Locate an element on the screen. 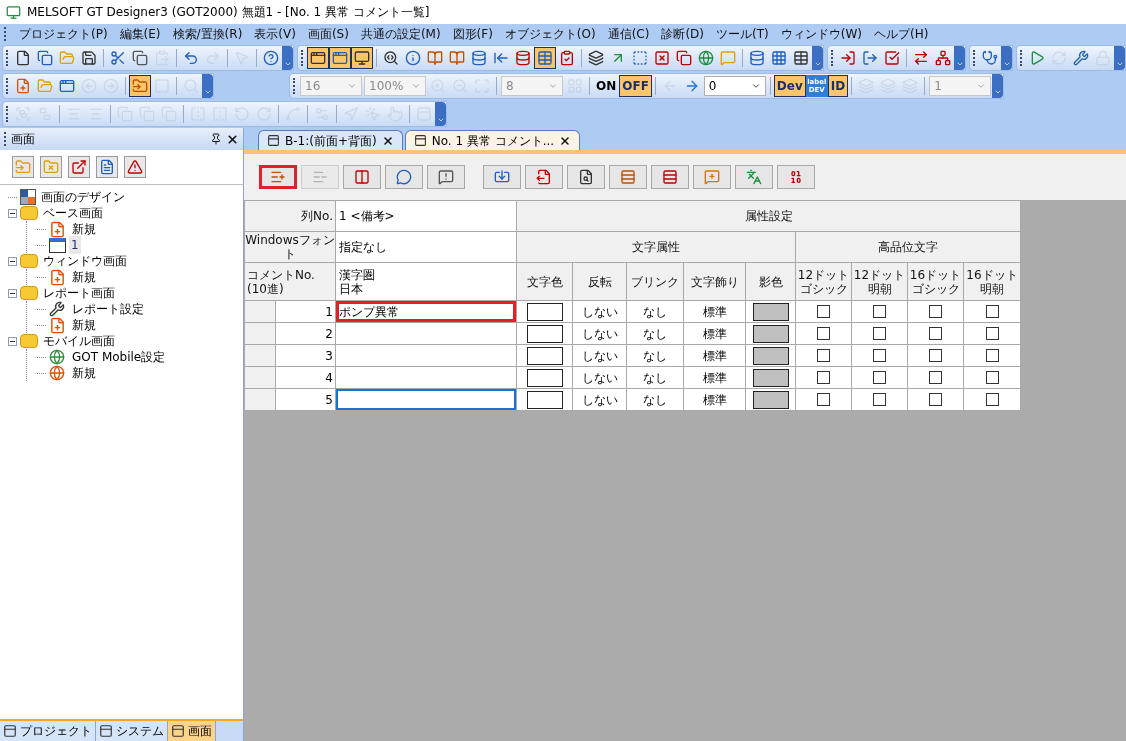 This screenshot has height=741, width=1126. toolbar-button: Dev is located at coordinates (789, 86).